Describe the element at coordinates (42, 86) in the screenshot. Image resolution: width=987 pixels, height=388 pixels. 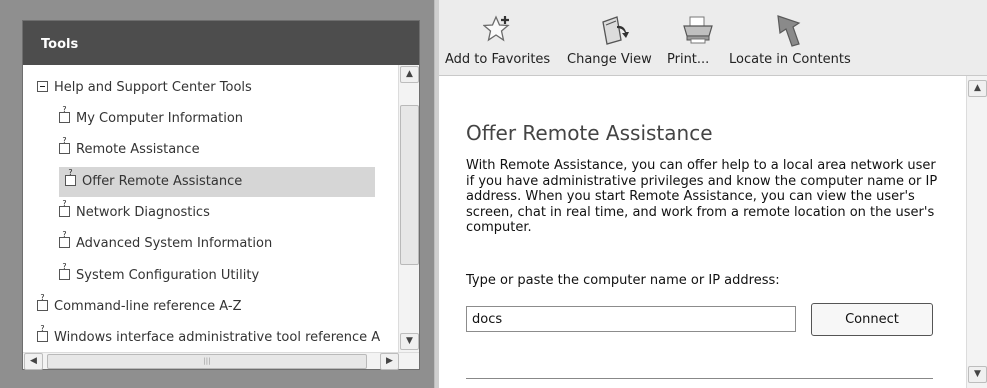
I see `collapse-minus-icon` at that location.